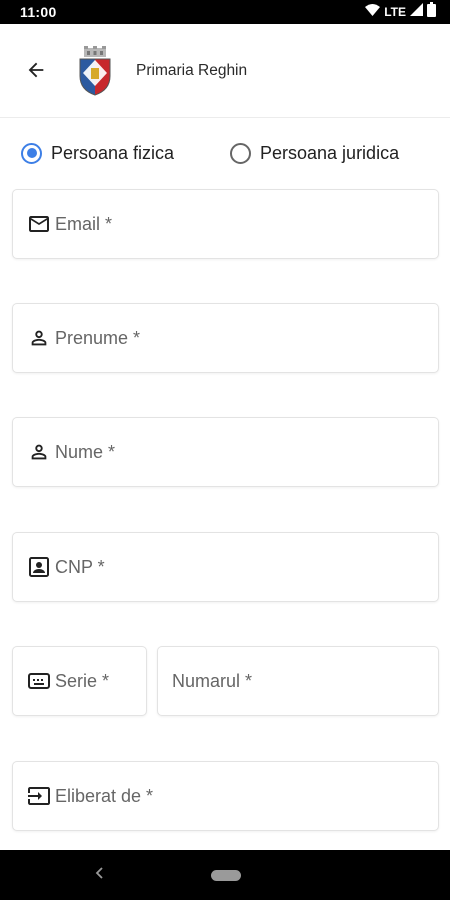 Image resolution: width=450 pixels, height=900 pixels. What do you see at coordinates (431, 12) in the screenshot?
I see `battery-icon` at bounding box center [431, 12].